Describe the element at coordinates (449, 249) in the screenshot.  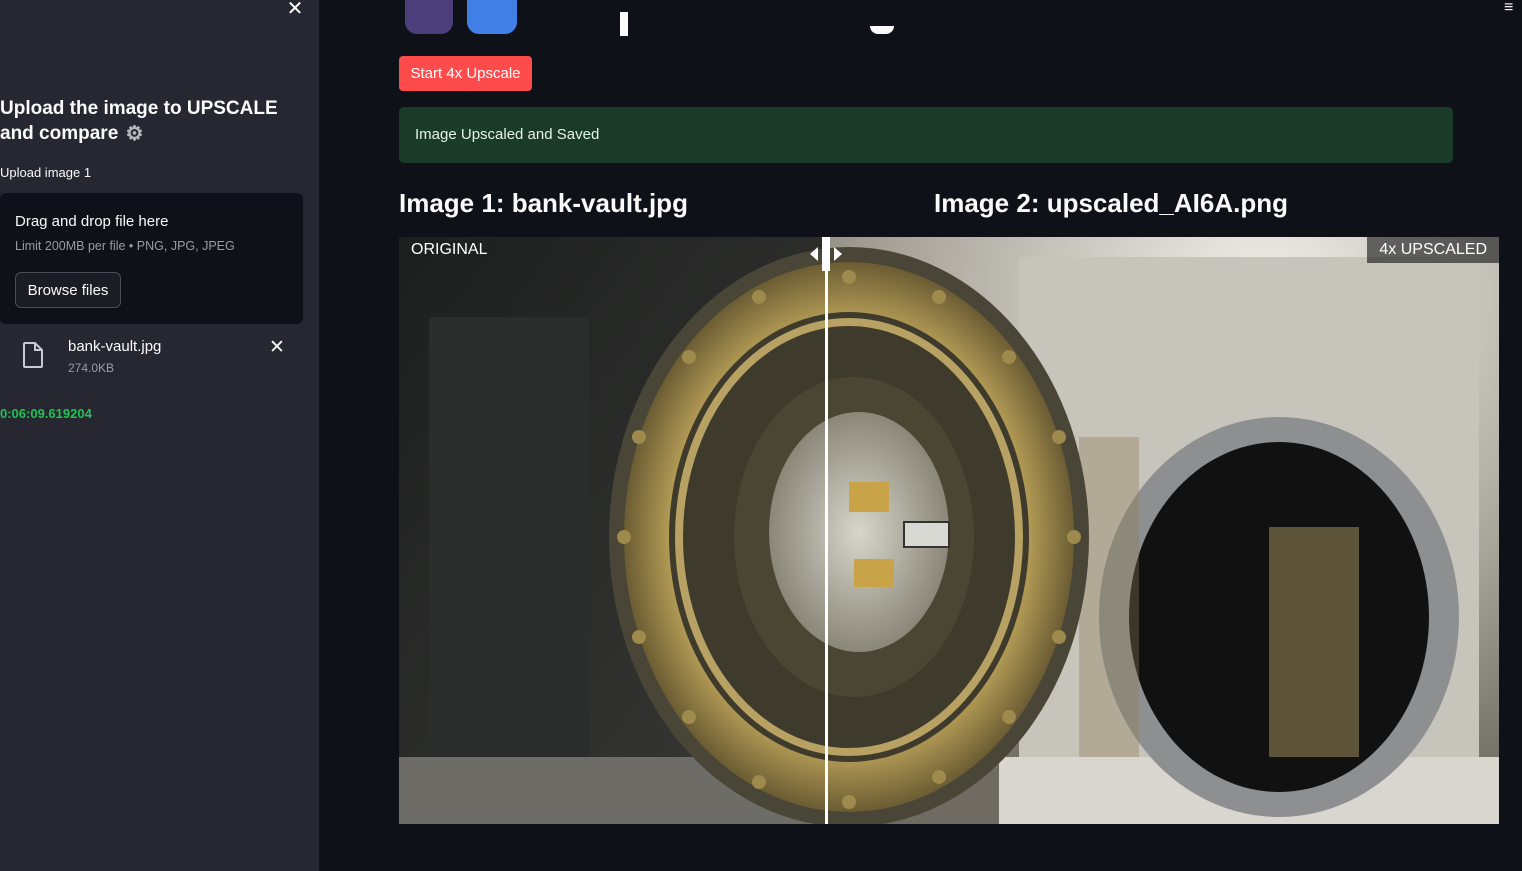
I see `original-label: ORIGINAL` at that location.